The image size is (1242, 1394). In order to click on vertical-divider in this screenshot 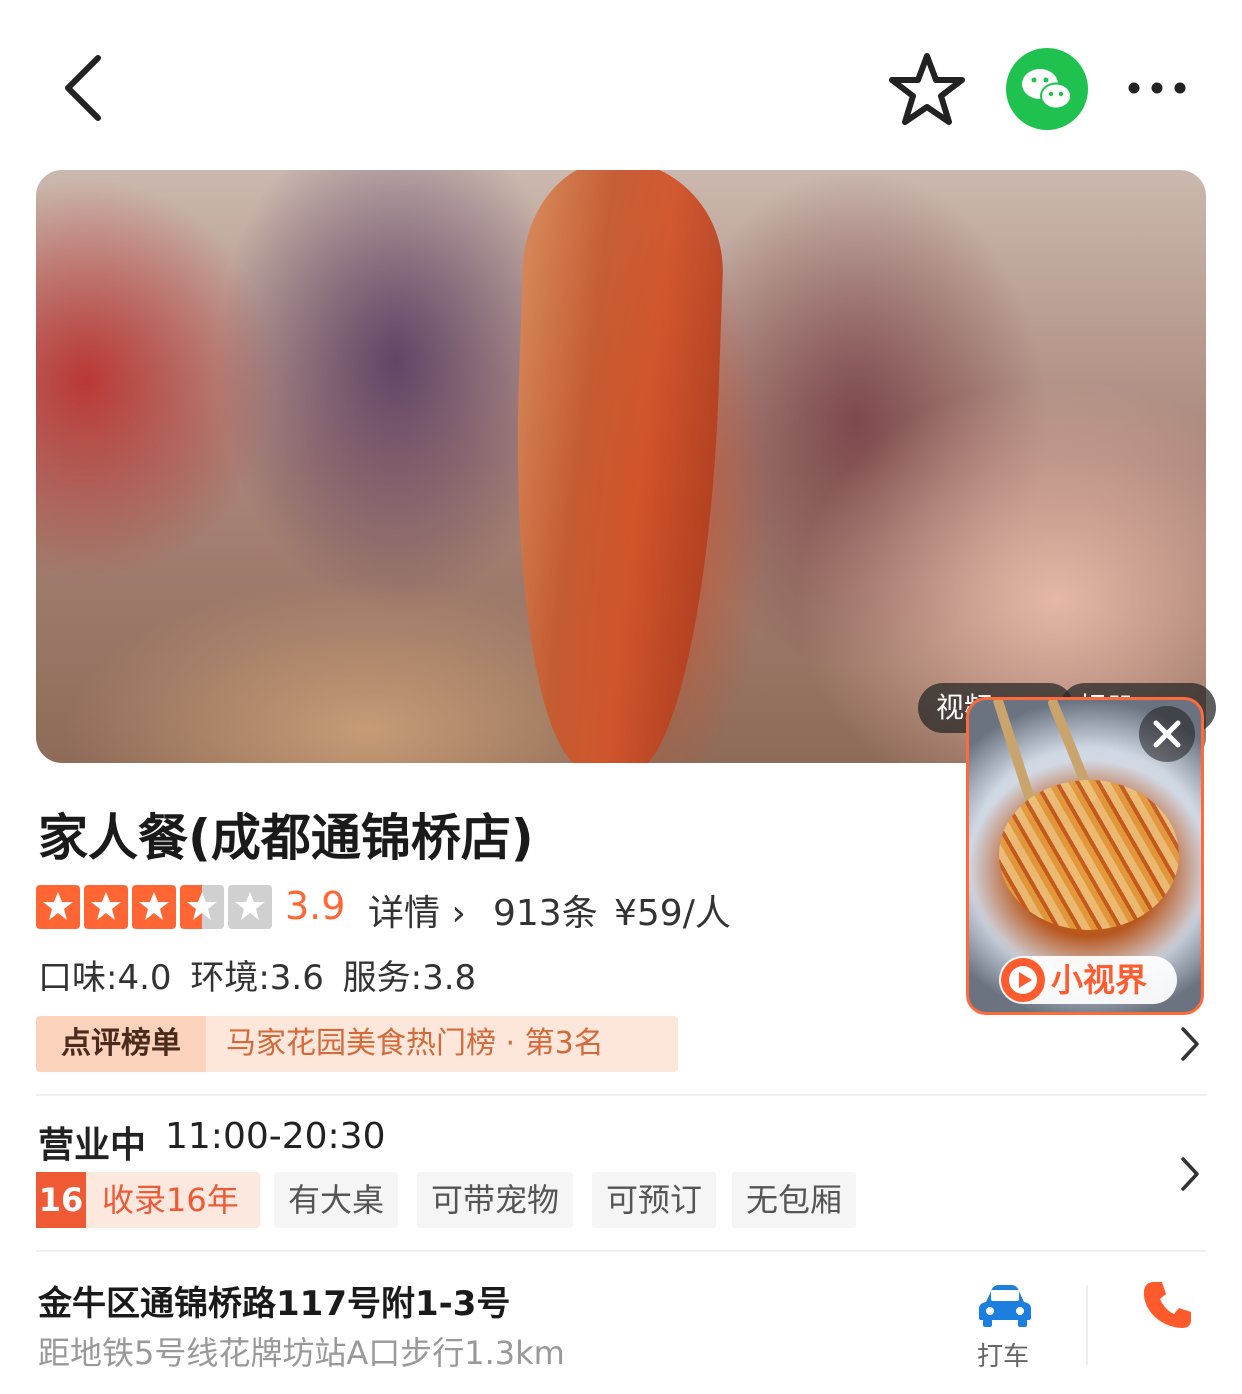, I will do `click(1087, 1325)`.